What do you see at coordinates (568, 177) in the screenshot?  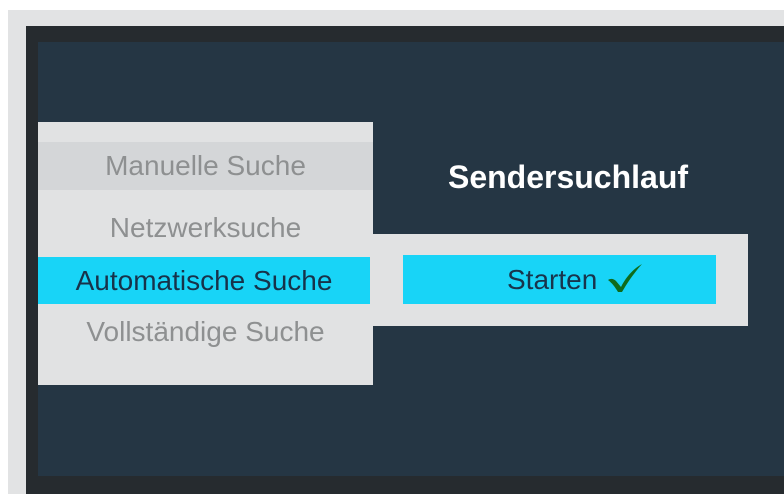 I see `screen-title: Sendersuchlauf` at bounding box center [568, 177].